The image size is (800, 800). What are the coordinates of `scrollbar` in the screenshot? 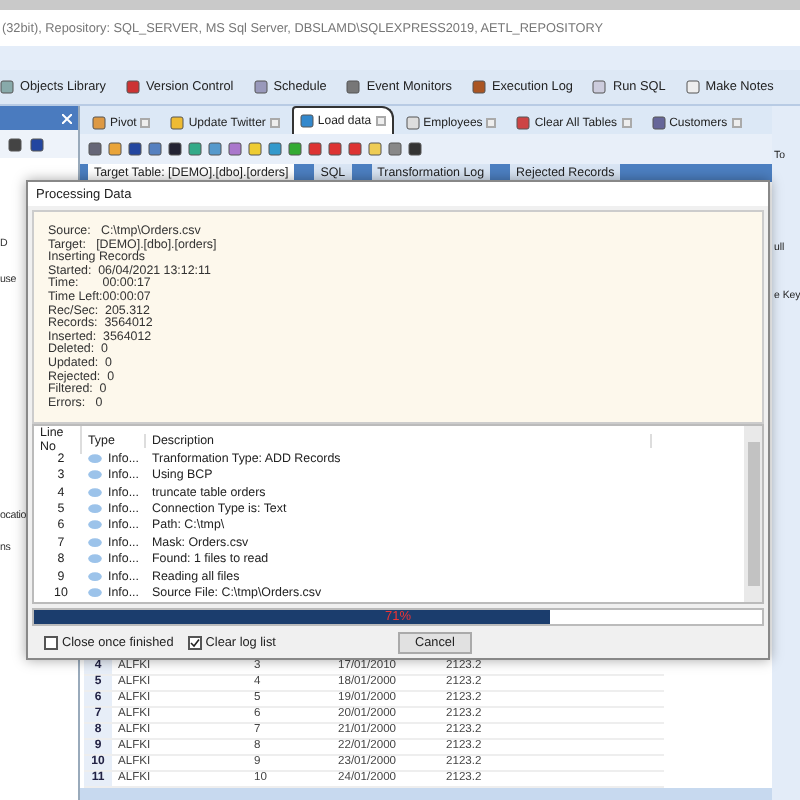 It's located at (753, 514).